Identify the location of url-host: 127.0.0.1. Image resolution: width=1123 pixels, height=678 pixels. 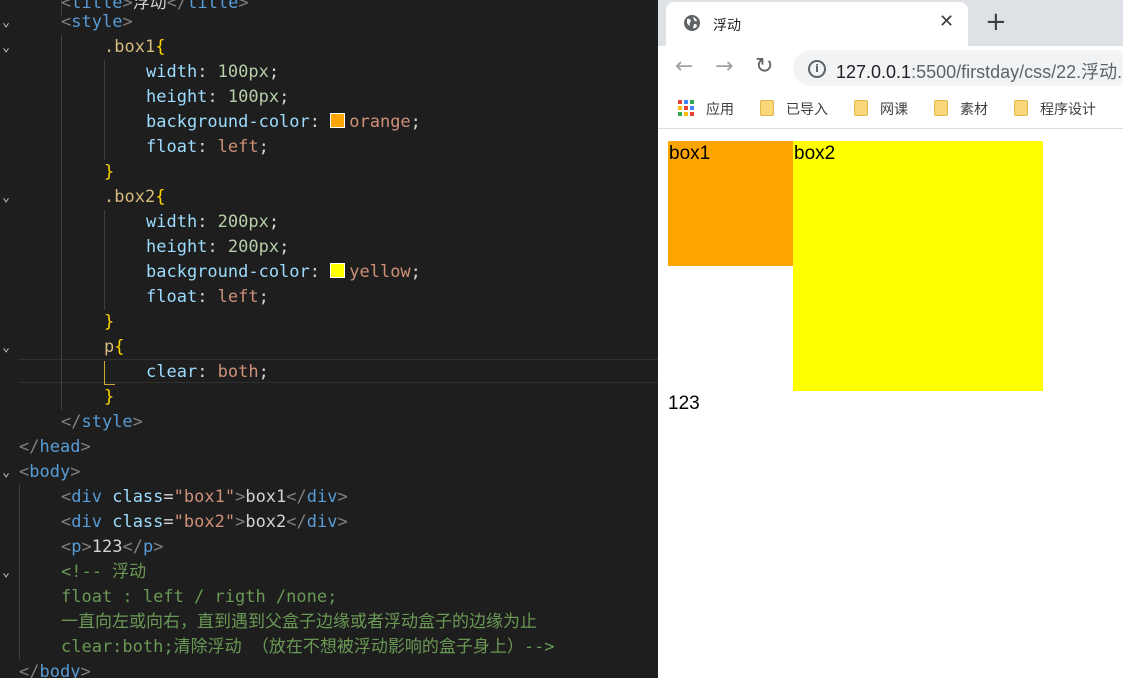
(874, 72).